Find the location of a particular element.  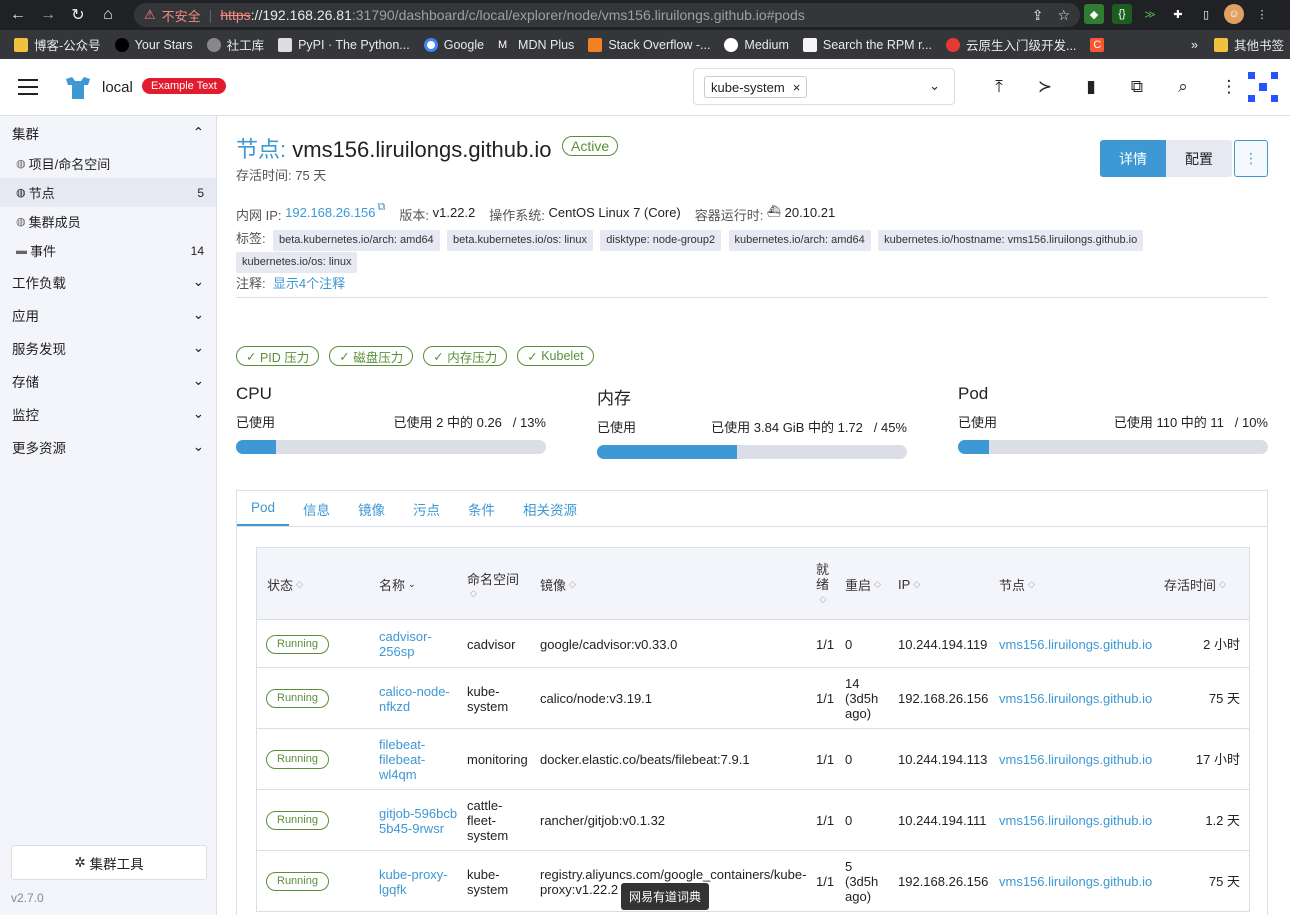

column-header-restarts: 重启 ◇ is located at coordinates (863, 584).